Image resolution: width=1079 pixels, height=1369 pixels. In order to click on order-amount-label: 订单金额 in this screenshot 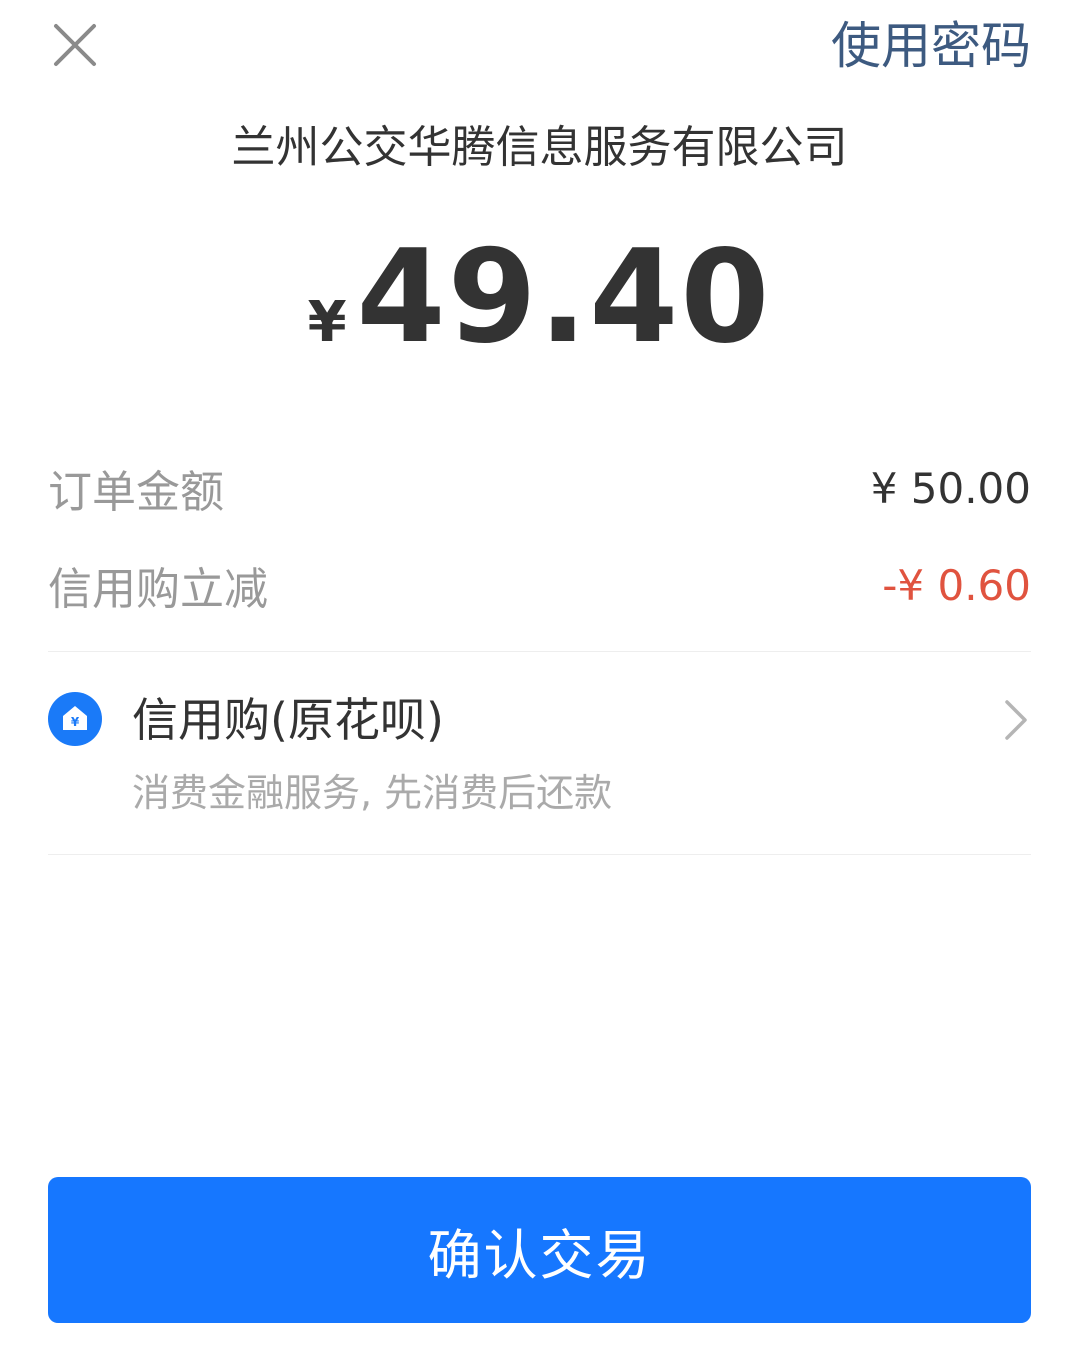, I will do `click(136, 492)`.